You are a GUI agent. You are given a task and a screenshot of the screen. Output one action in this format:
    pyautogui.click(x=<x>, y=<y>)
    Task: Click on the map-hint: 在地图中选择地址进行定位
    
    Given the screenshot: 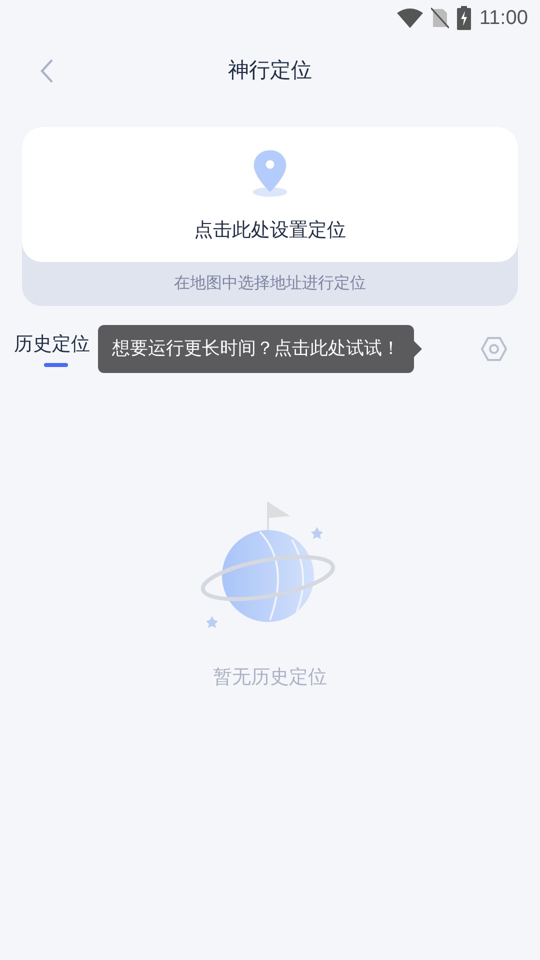 What is the action you would take?
    pyautogui.click(x=270, y=283)
    